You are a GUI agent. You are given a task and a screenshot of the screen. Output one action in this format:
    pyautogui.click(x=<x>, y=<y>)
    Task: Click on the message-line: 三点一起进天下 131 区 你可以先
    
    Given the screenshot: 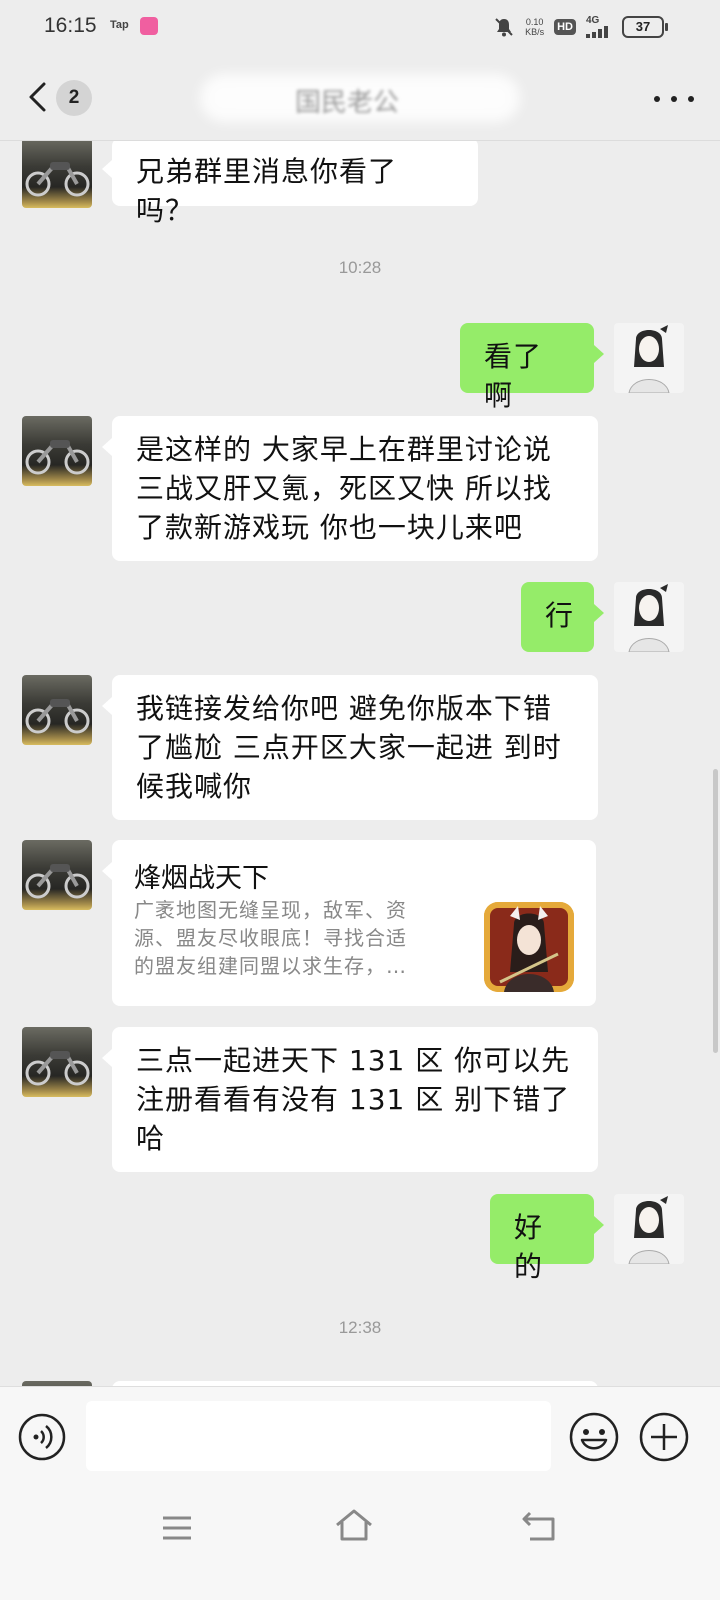 What is the action you would take?
    pyautogui.click(x=353, y=1060)
    